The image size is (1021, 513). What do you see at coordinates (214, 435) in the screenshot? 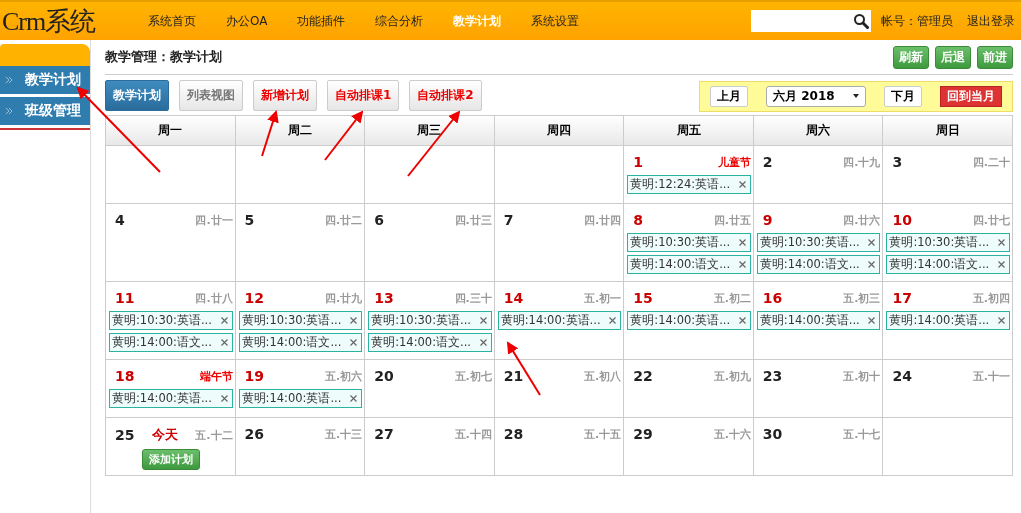
I see `lunar-date: 五.十二` at bounding box center [214, 435].